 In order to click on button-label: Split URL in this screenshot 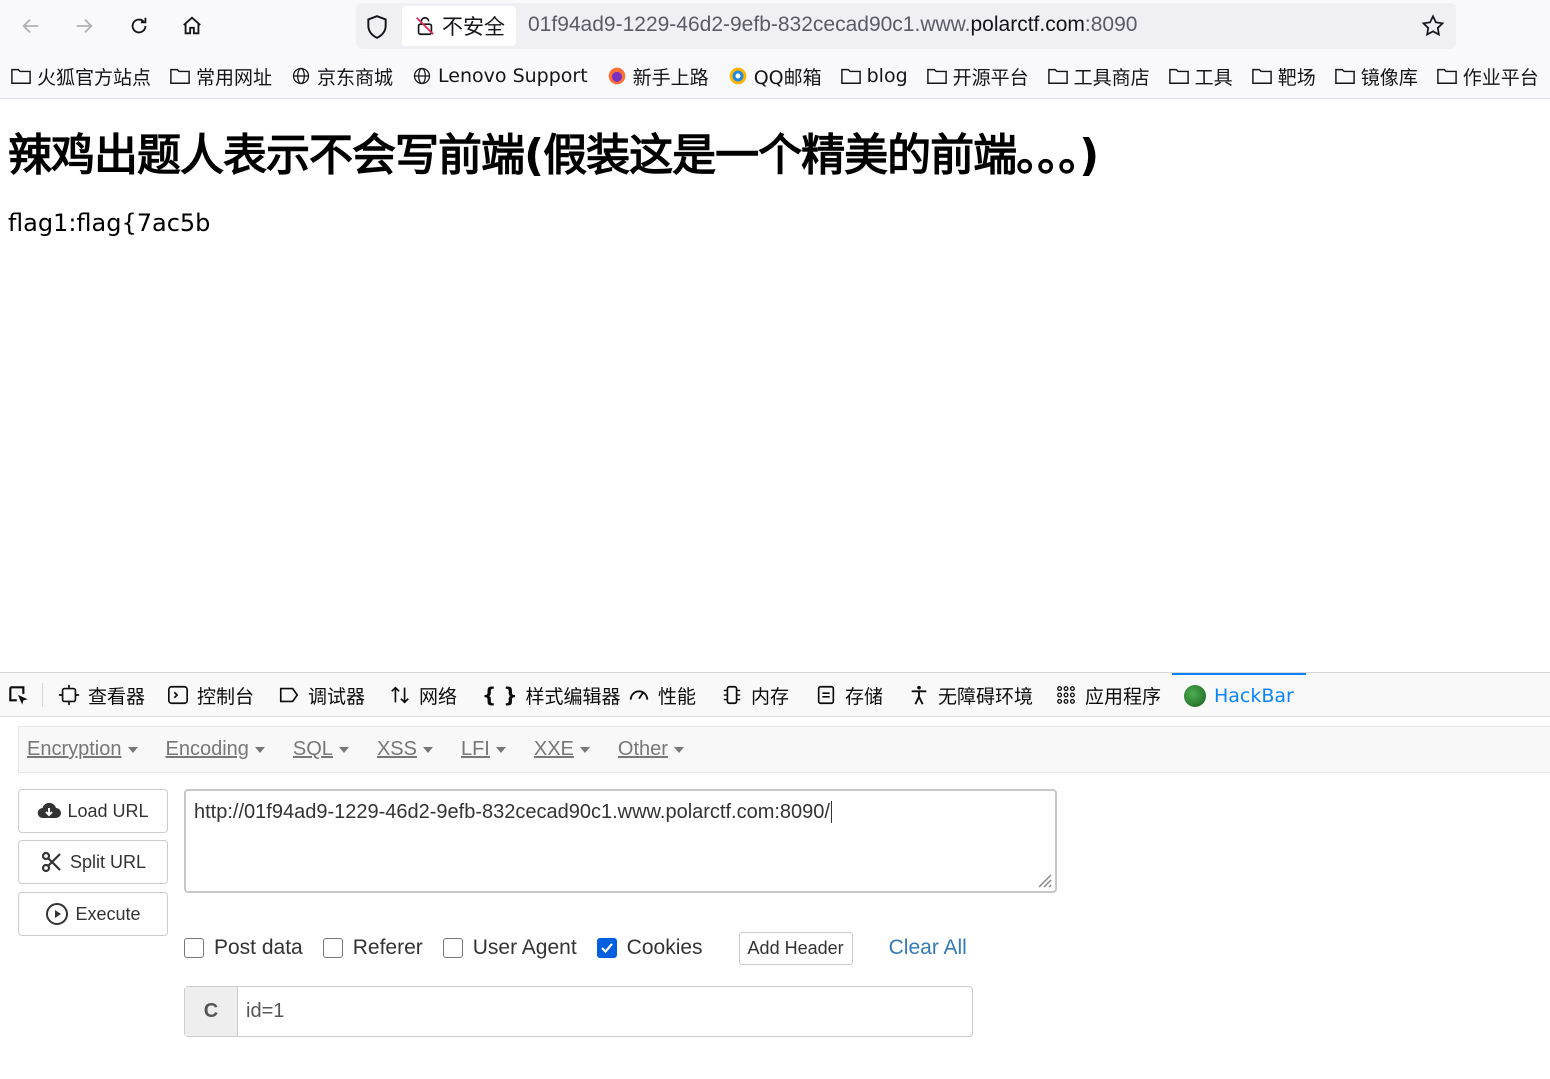, I will do `click(108, 861)`.